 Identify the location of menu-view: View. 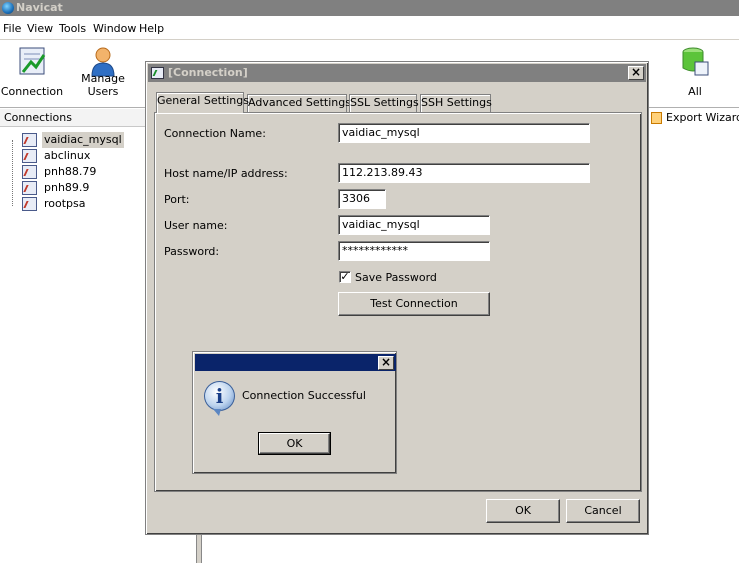
(40, 28).